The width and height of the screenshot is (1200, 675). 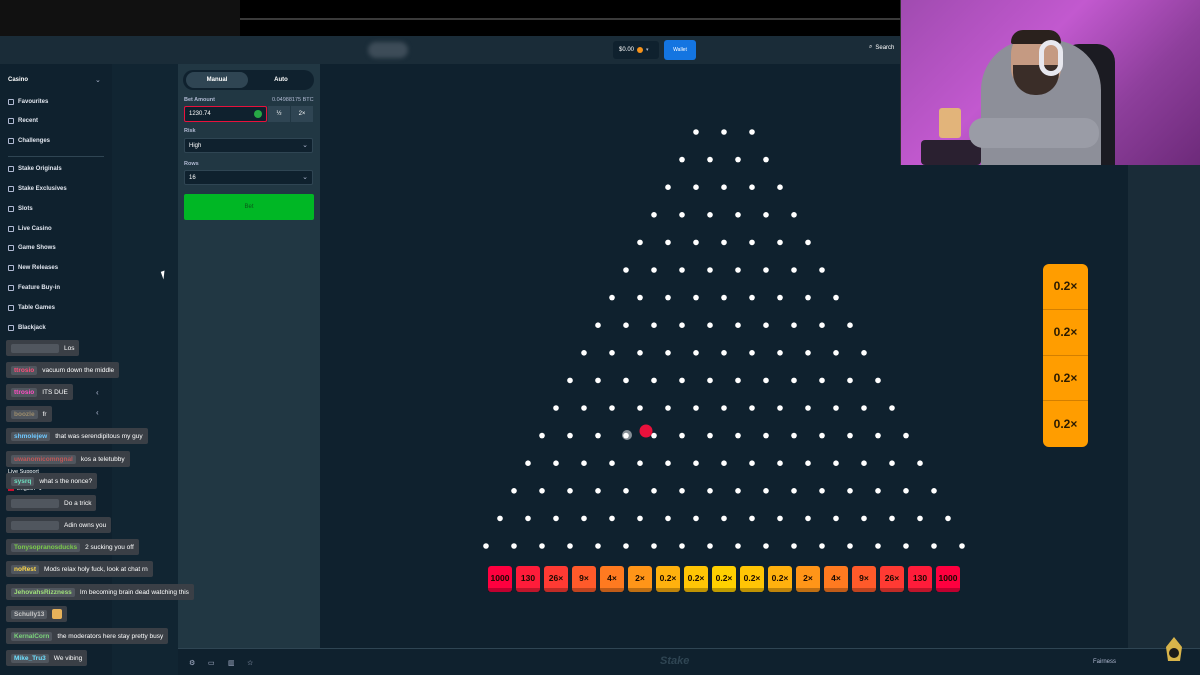 What do you see at coordinates (211, 663) in the screenshot?
I see `theatre-mode-icon: ▭` at bounding box center [211, 663].